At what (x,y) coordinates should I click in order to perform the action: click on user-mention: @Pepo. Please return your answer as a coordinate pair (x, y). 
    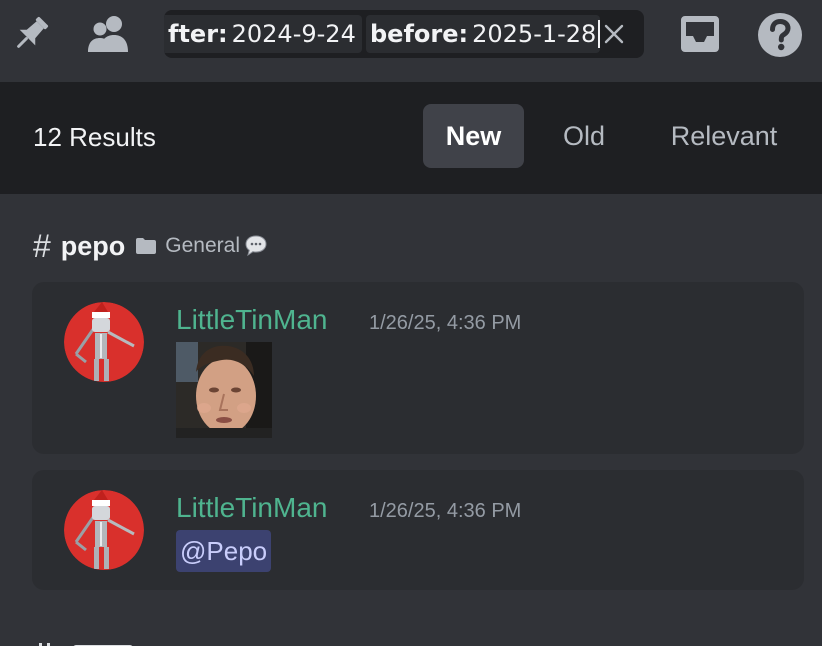
    Looking at the image, I should click on (224, 551).